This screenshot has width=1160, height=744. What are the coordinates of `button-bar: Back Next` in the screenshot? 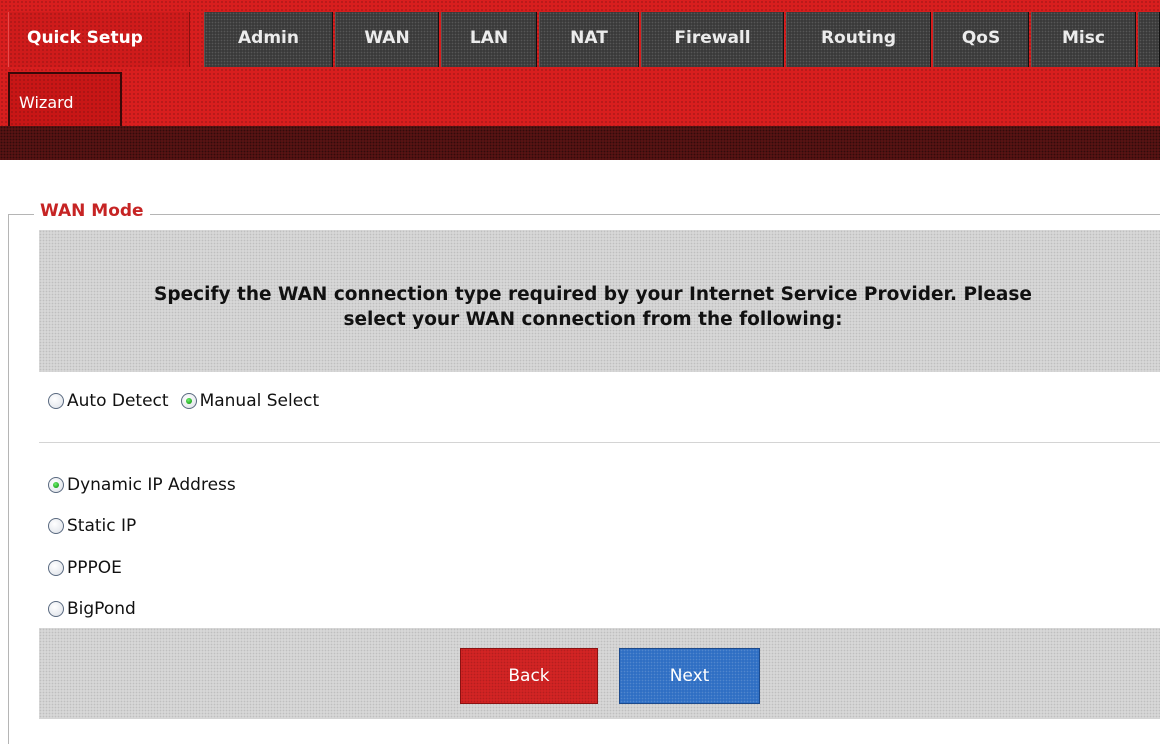 It's located at (599, 673).